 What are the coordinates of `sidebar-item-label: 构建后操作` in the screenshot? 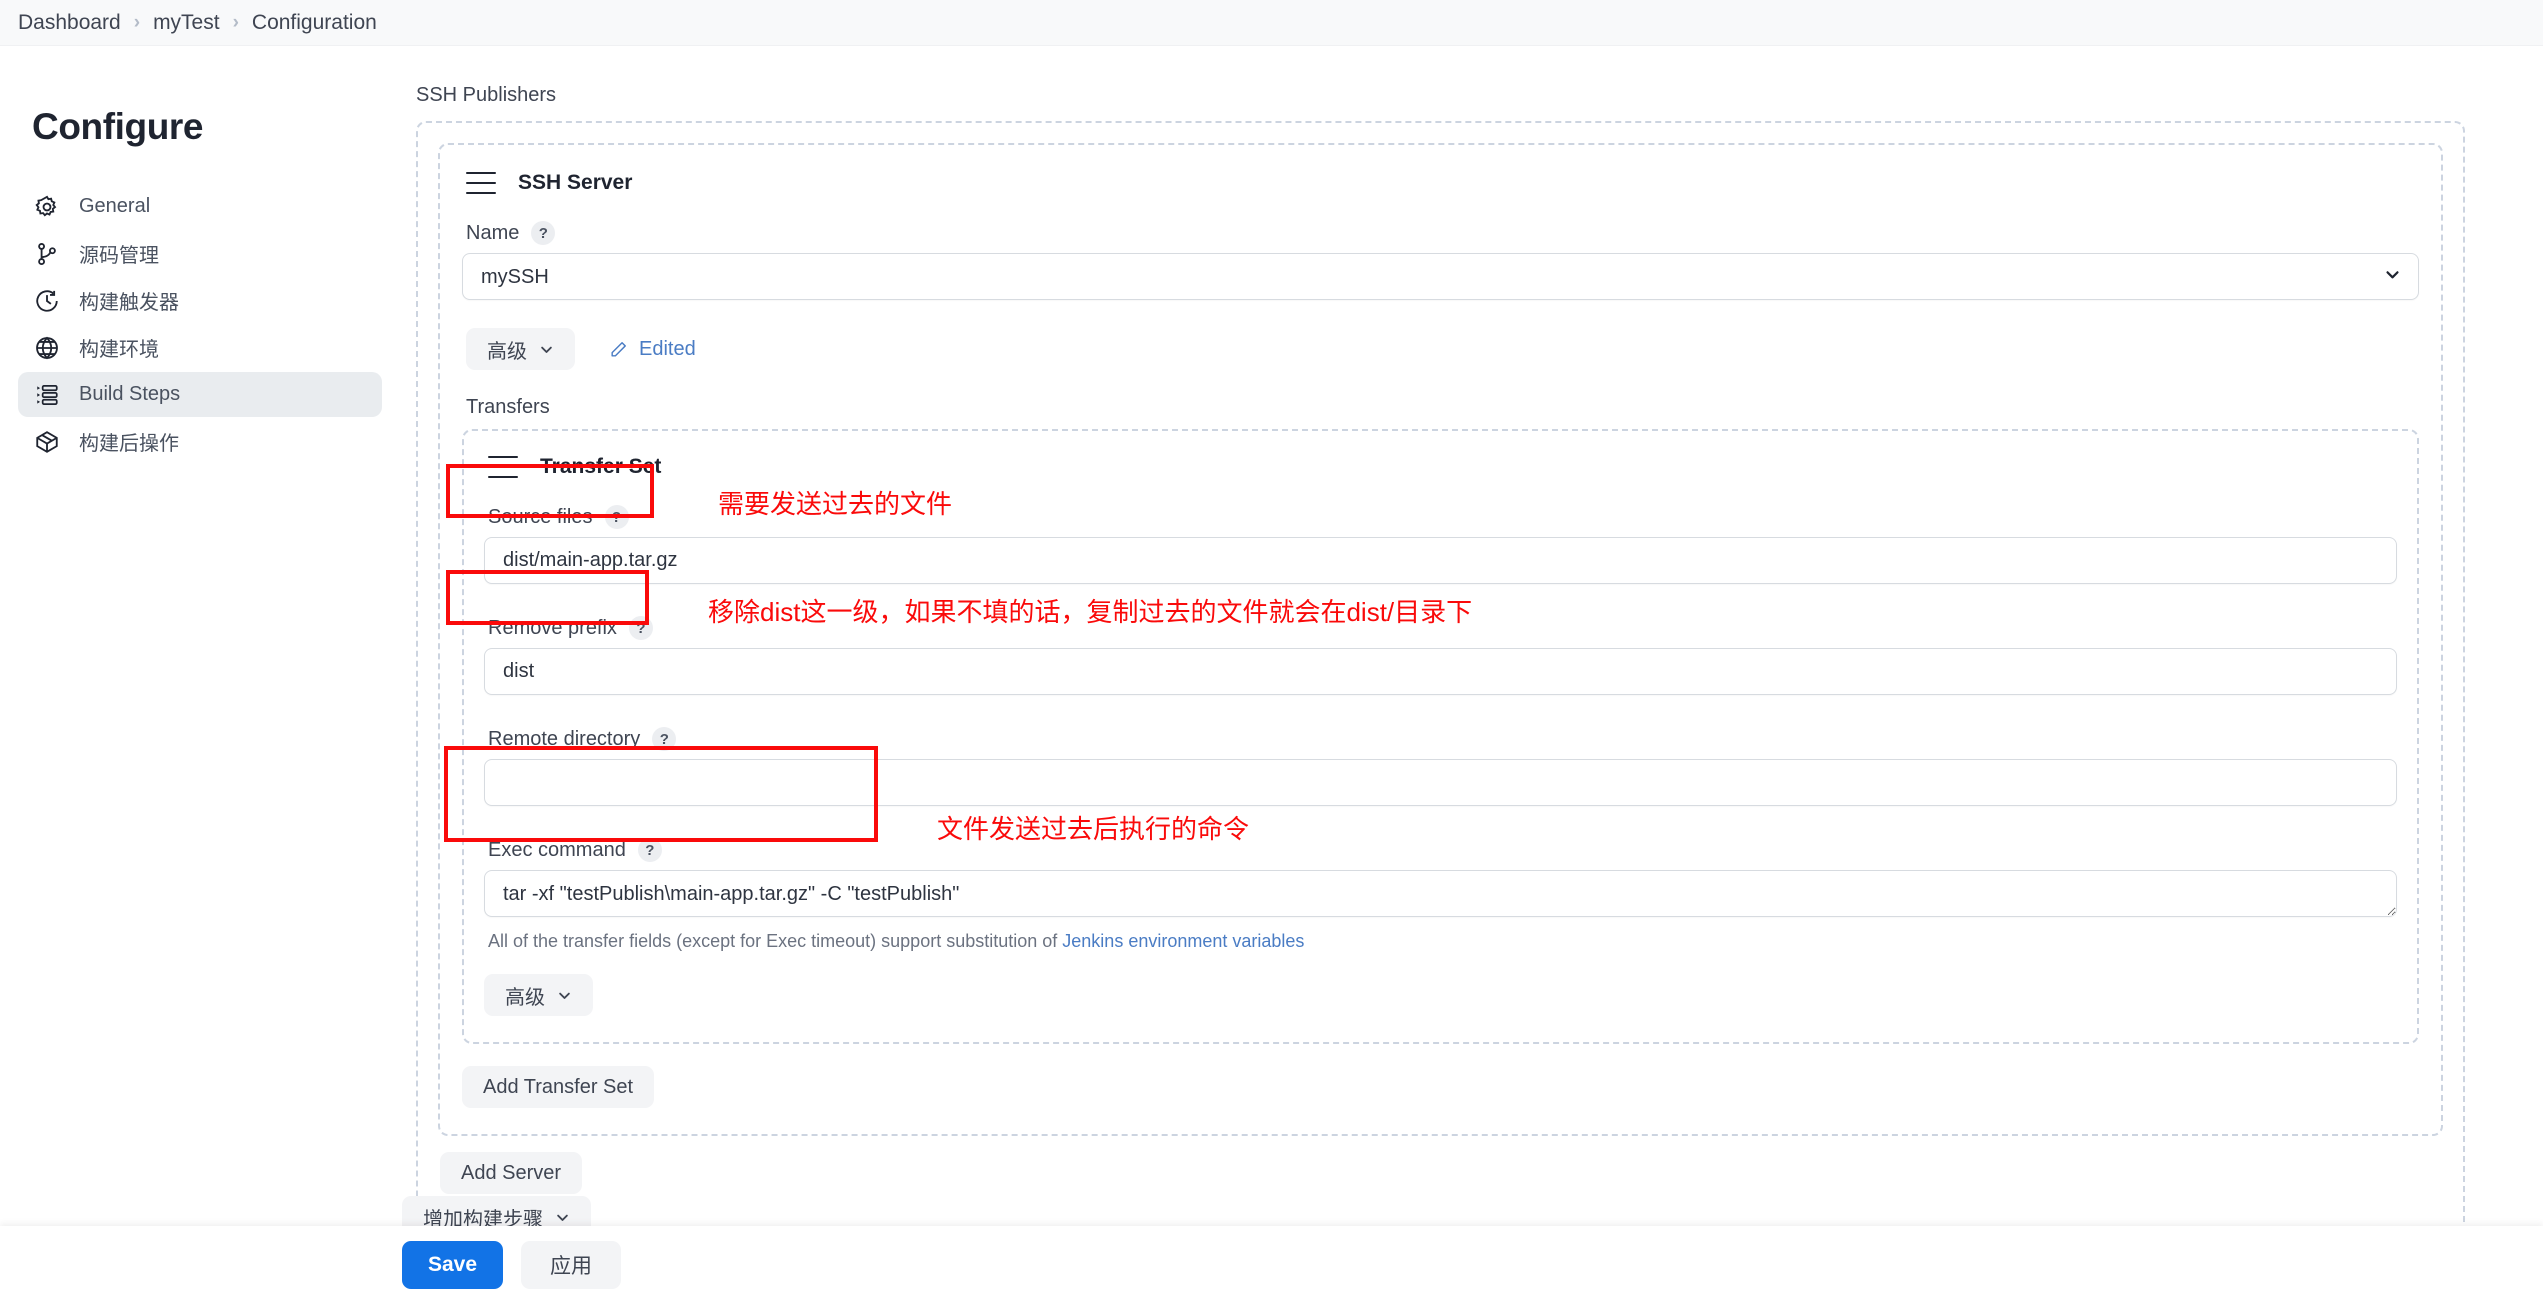 It's located at (129, 444).